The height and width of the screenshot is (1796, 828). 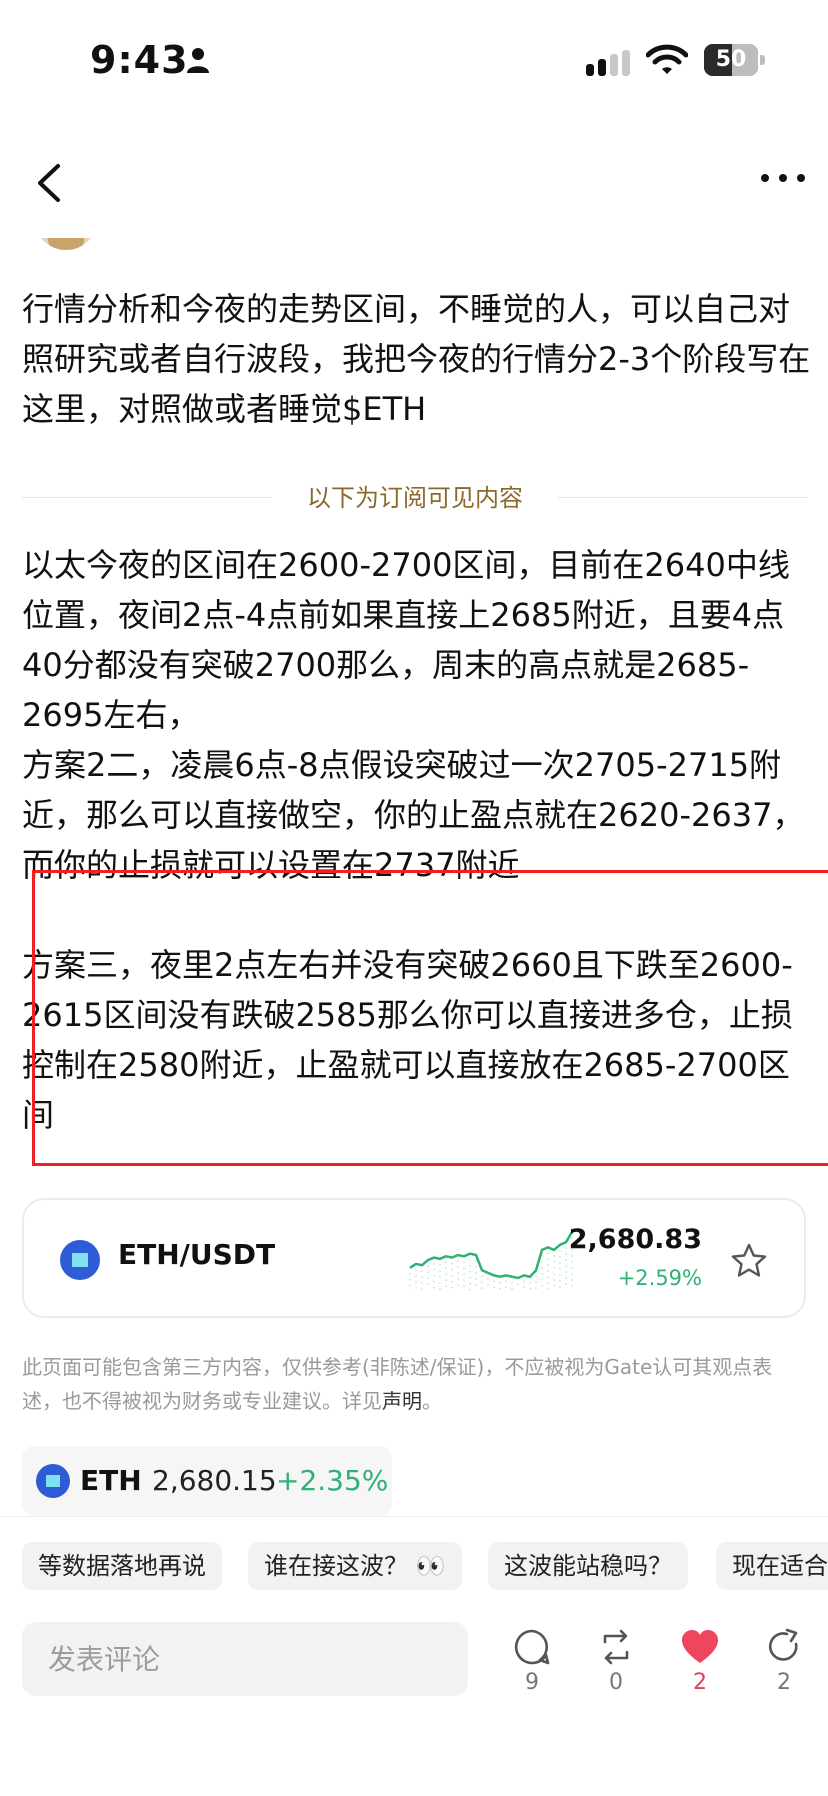 I want to click on signal-icon, so click(x=608, y=63).